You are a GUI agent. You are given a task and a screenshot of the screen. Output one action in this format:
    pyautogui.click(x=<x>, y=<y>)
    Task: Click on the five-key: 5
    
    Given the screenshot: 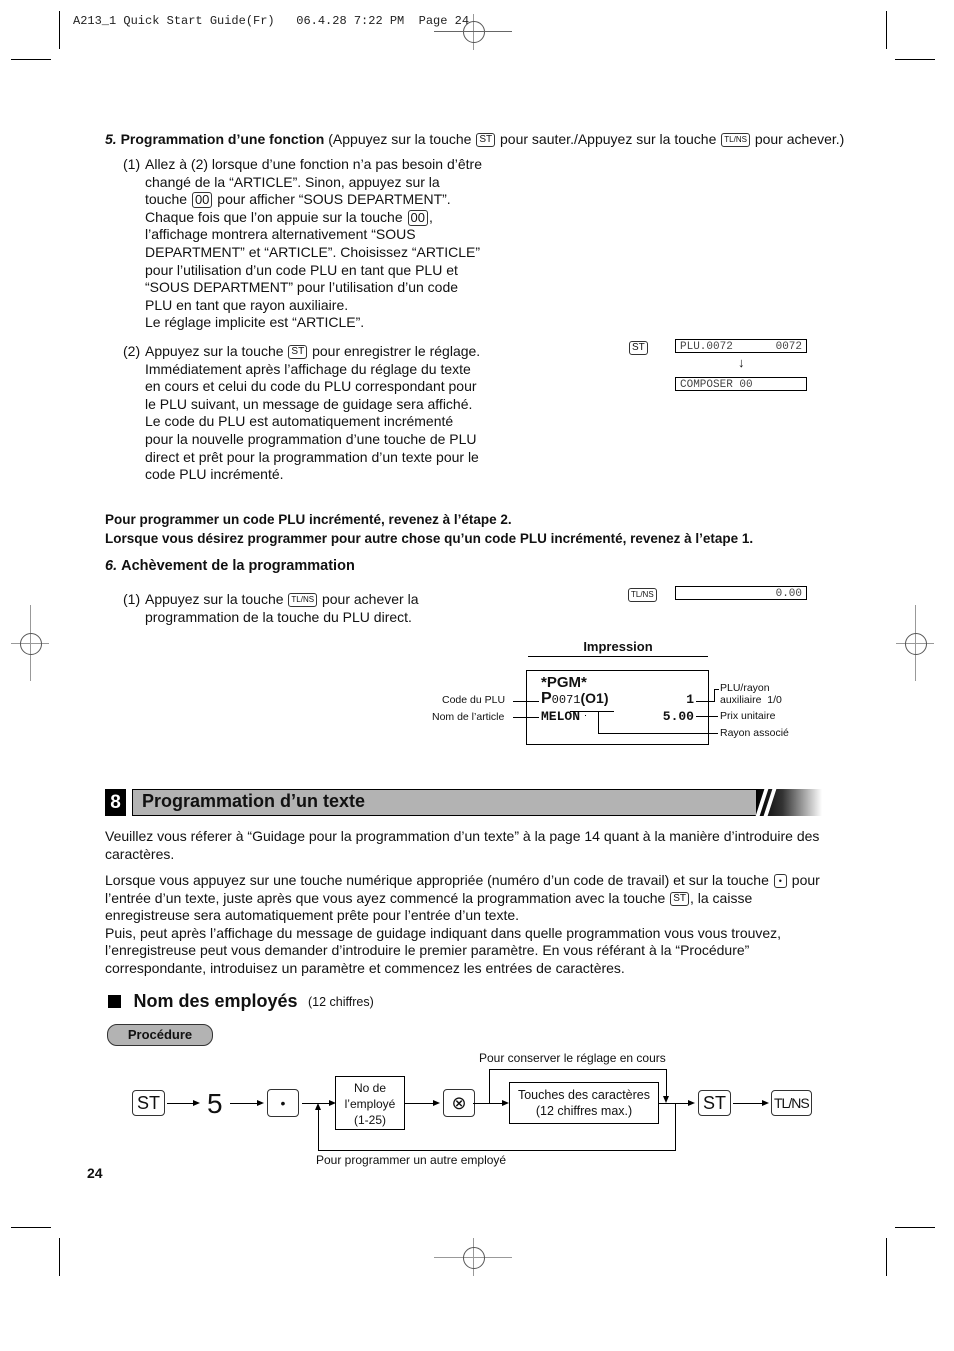 What is the action you would take?
    pyautogui.click(x=215, y=1103)
    